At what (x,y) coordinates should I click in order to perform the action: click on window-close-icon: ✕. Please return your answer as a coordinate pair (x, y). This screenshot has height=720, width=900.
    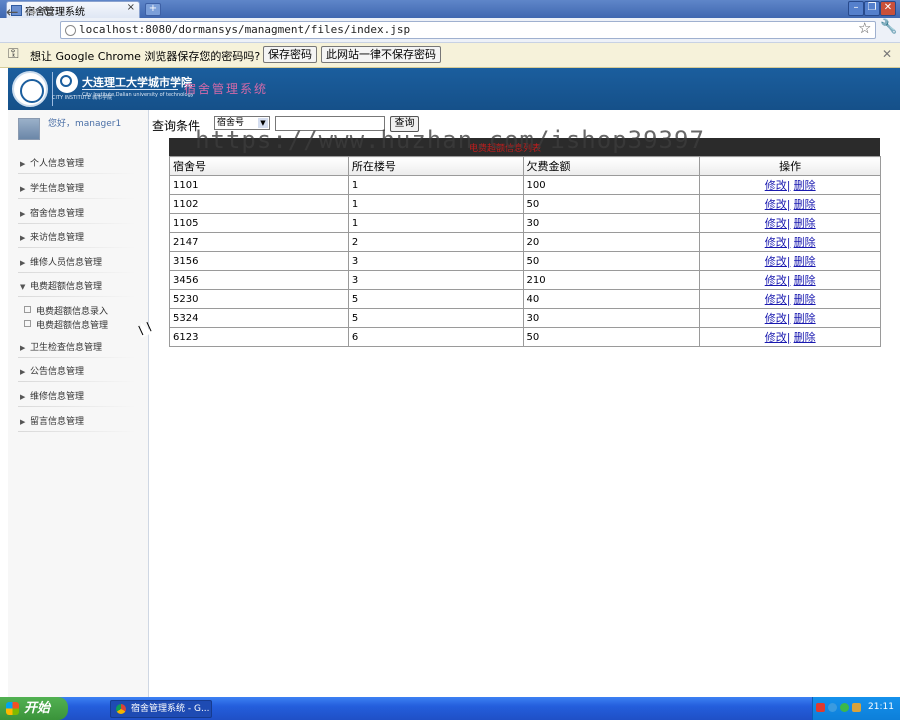
    Looking at the image, I should click on (888, 8).